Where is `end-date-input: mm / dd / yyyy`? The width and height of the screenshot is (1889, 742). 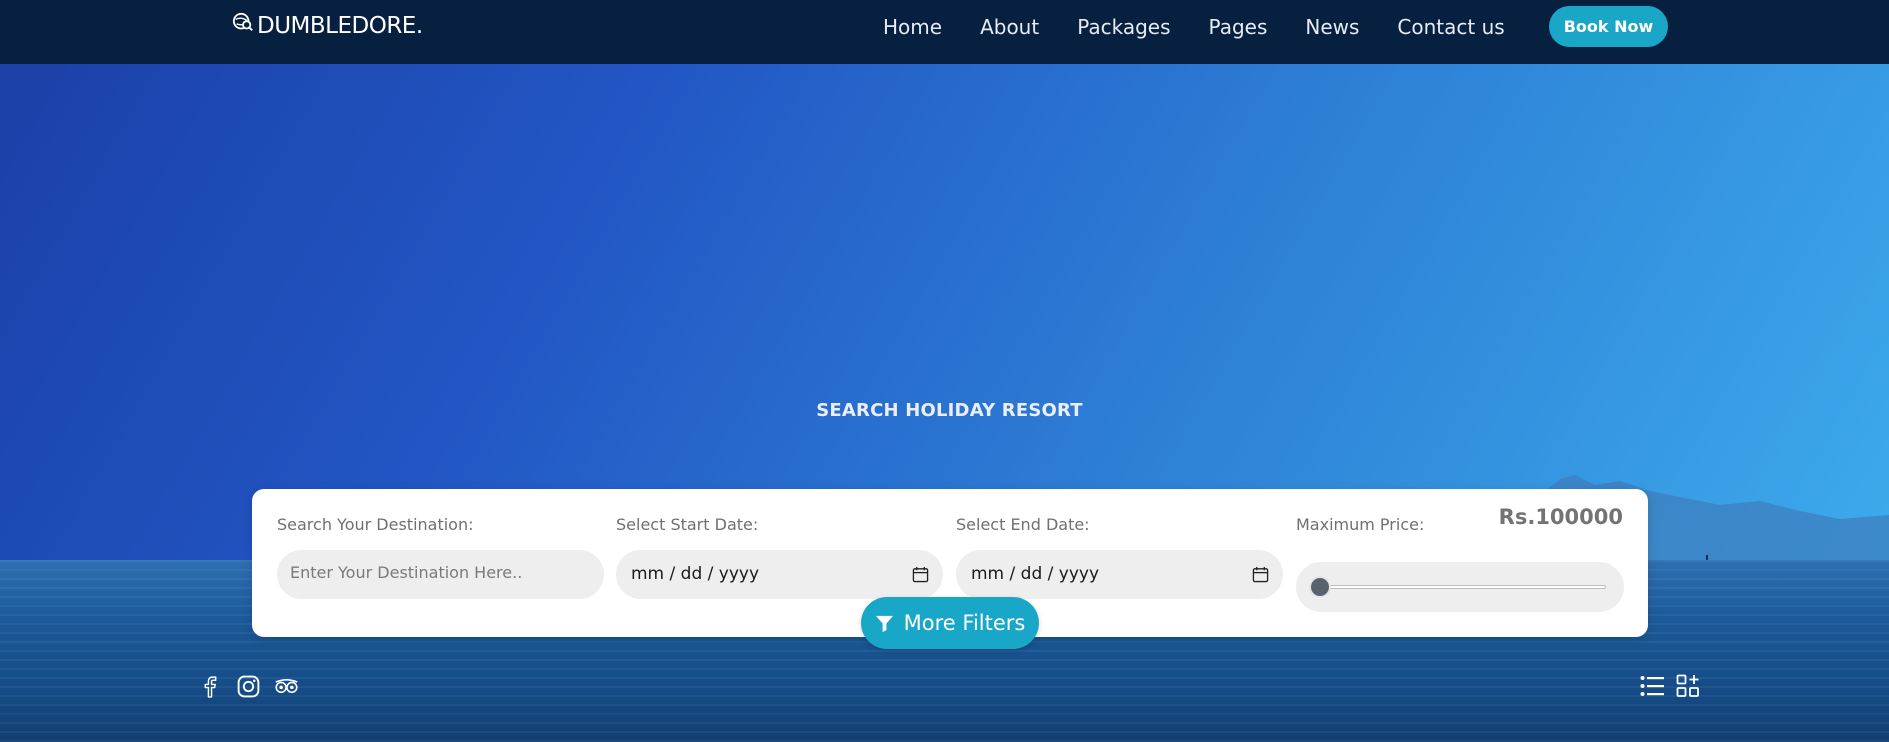 end-date-input: mm / dd / yyyy is located at coordinates (1119, 574).